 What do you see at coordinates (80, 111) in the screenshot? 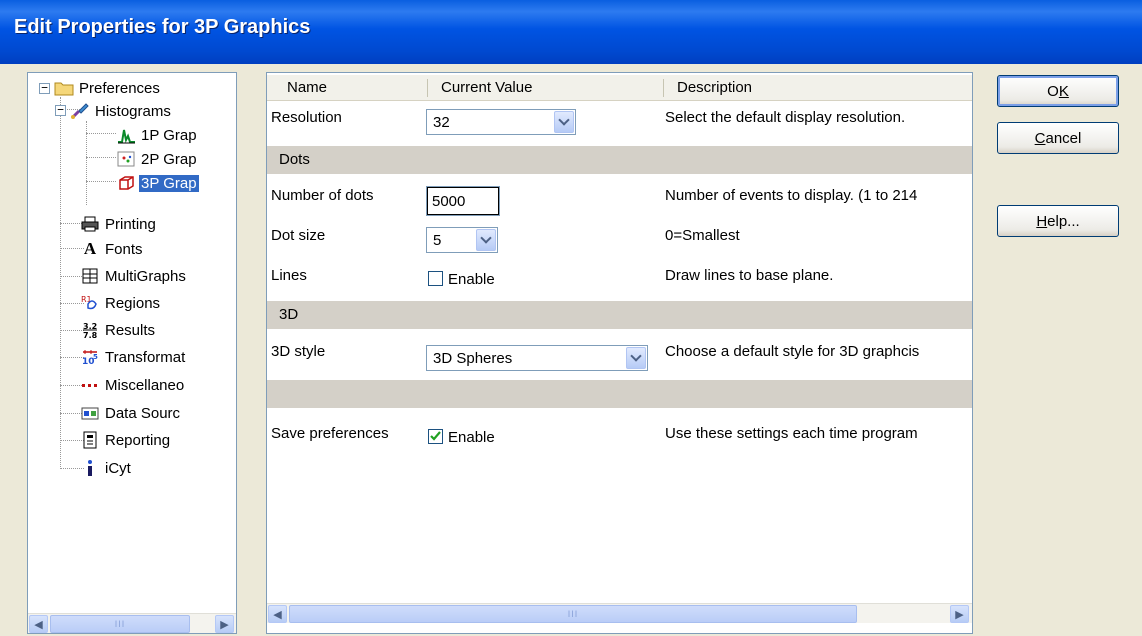
I see `brush-icon` at bounding box center [80, 111].